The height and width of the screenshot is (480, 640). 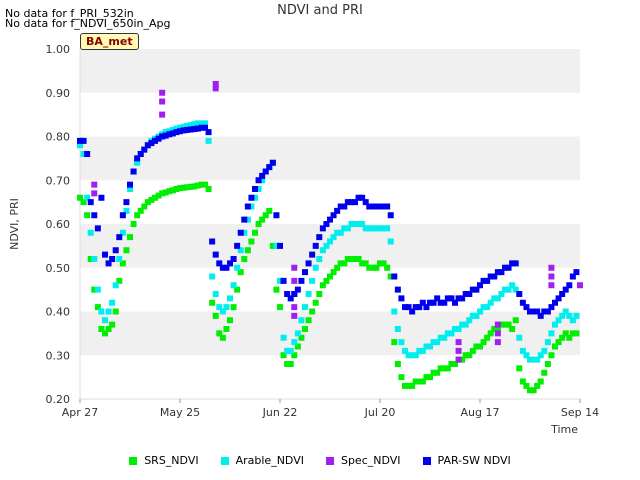 I want to click on x-tick-label: Aug 17, so click(x=480, y=412).